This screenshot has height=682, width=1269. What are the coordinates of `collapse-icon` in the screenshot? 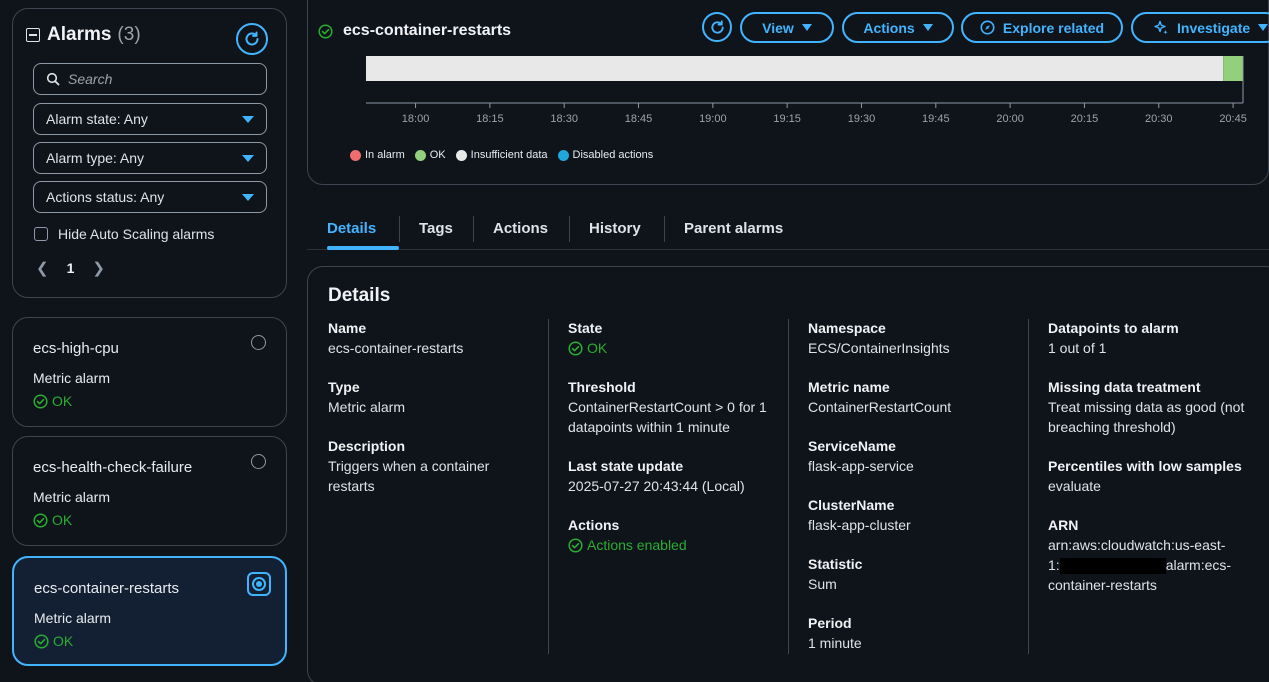 It's located at (33, 35).